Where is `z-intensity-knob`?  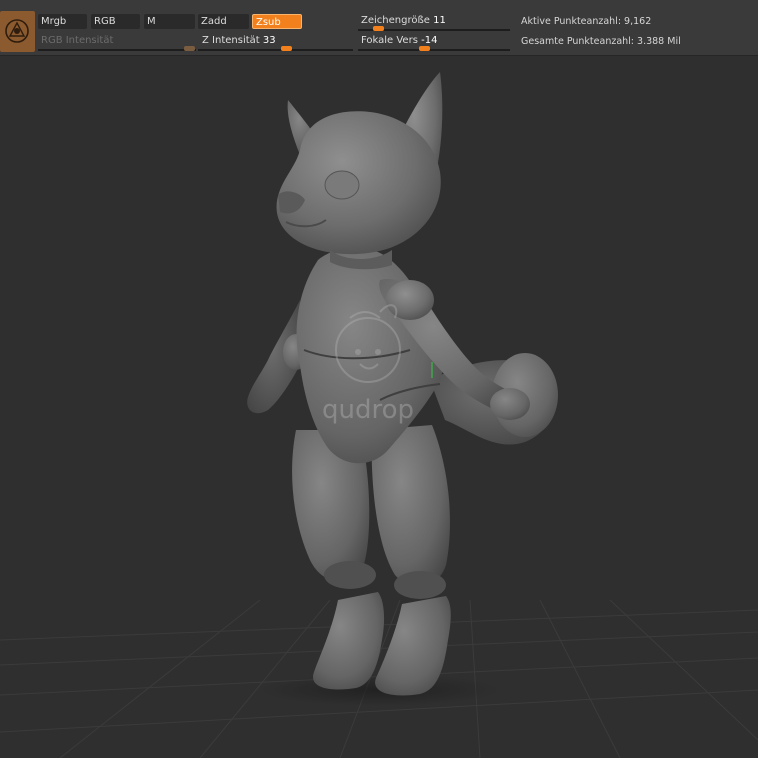
z-intensity-knob is located at coordinates (286, 48).